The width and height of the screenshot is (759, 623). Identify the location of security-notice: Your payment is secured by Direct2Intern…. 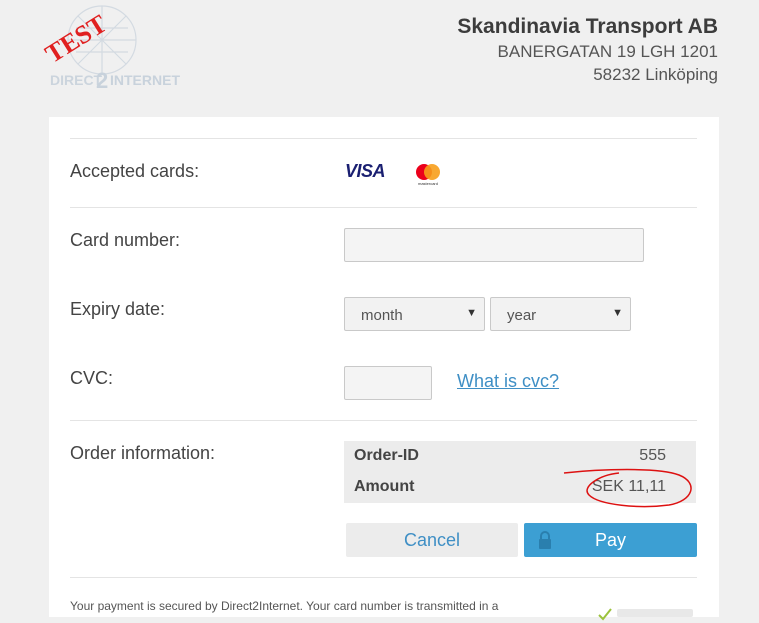
(284, 606).